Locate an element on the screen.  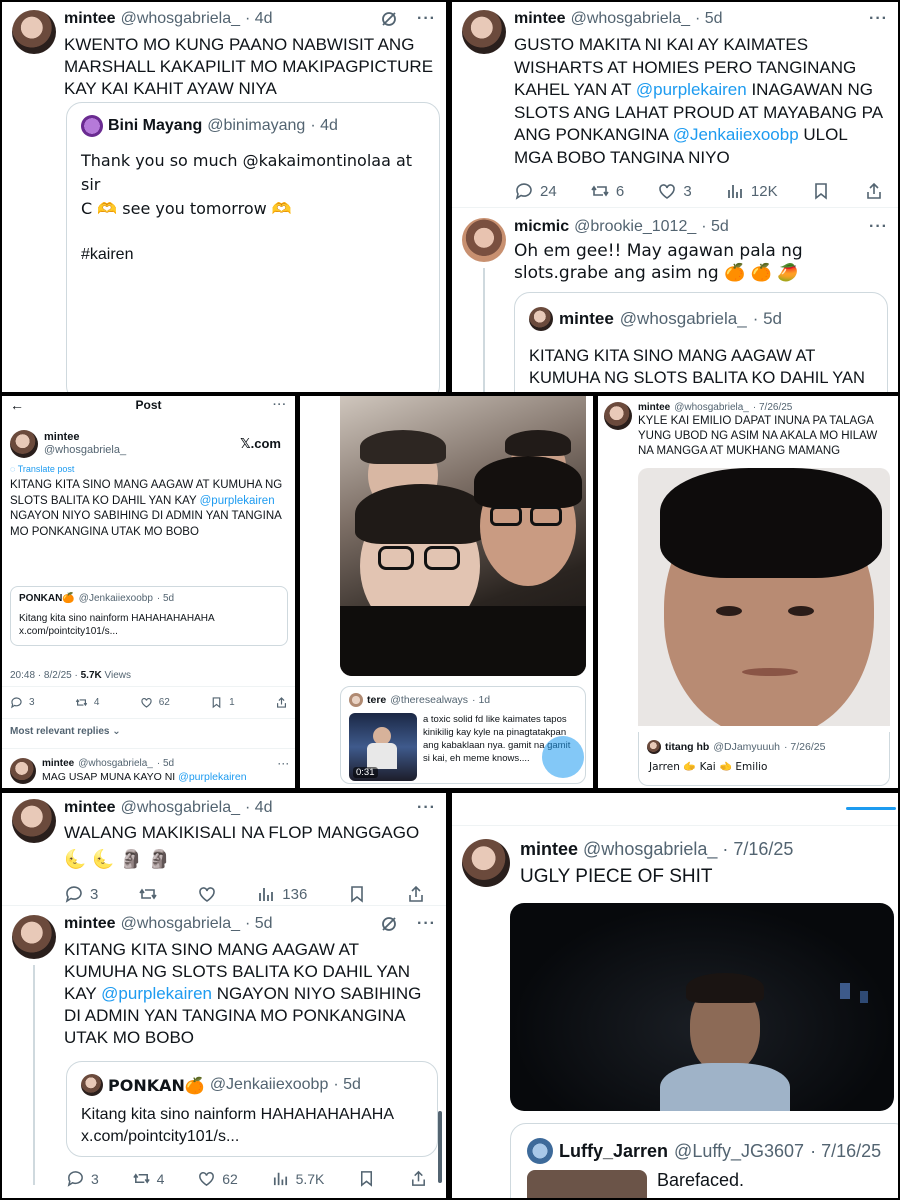
selfie-photo is located at coordinates (463, 536).